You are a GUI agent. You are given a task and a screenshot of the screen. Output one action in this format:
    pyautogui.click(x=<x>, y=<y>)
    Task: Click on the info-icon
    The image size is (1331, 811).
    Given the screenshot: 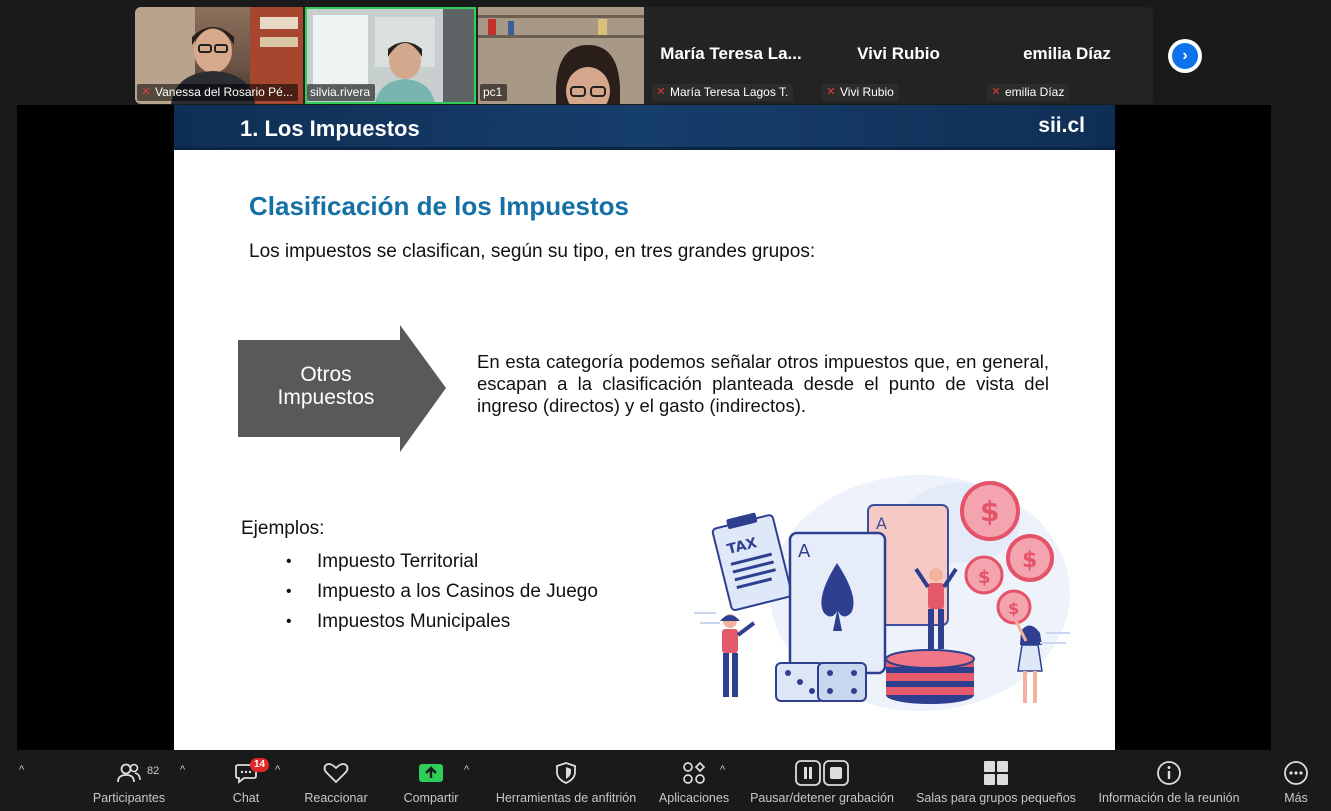 What is the action you would take?
    pyautogui.click(x=1169, y=773)
    